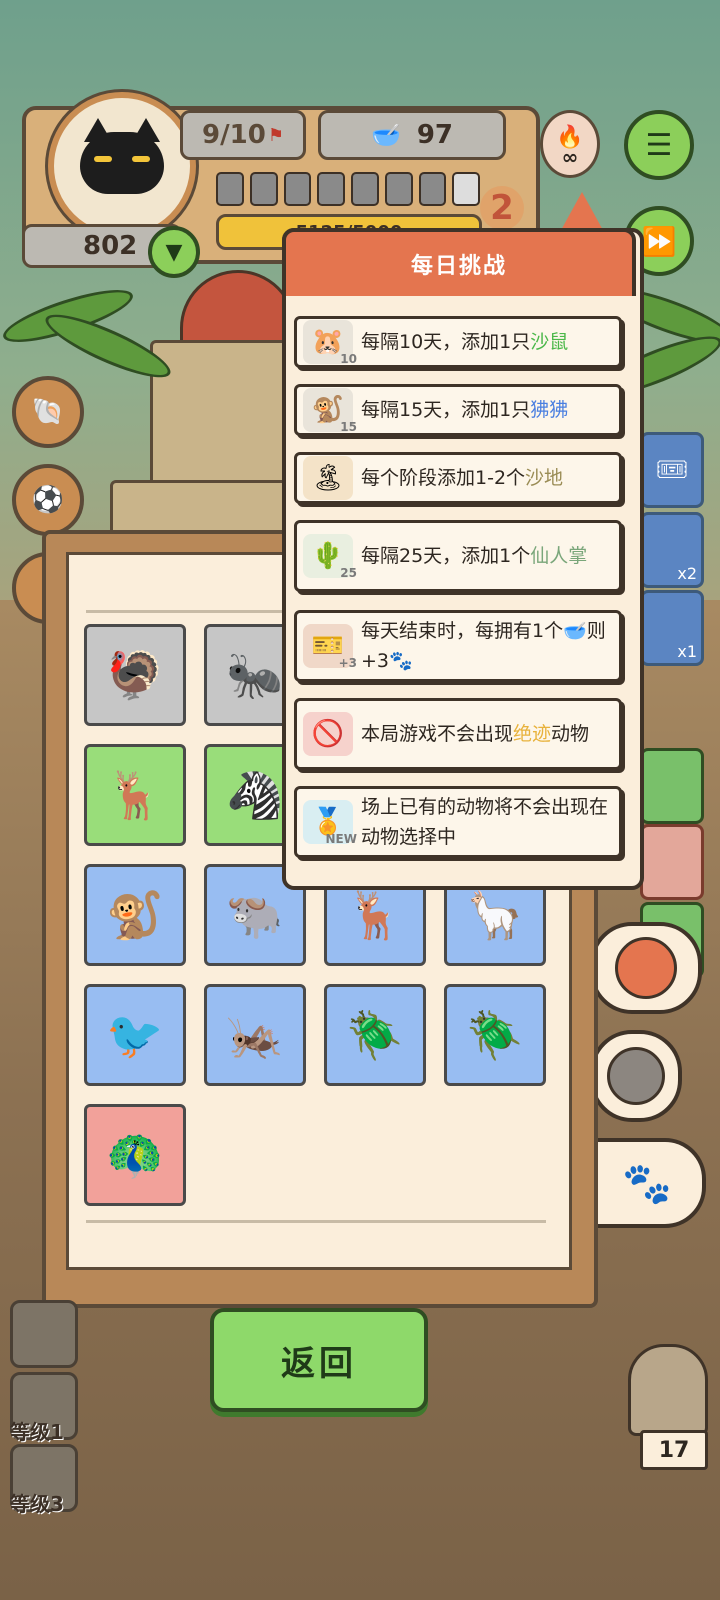  What do you see at coordinates (347, 663) in the screenshot?
I see `rule-badge: +3` at bounding box center [347, 663].